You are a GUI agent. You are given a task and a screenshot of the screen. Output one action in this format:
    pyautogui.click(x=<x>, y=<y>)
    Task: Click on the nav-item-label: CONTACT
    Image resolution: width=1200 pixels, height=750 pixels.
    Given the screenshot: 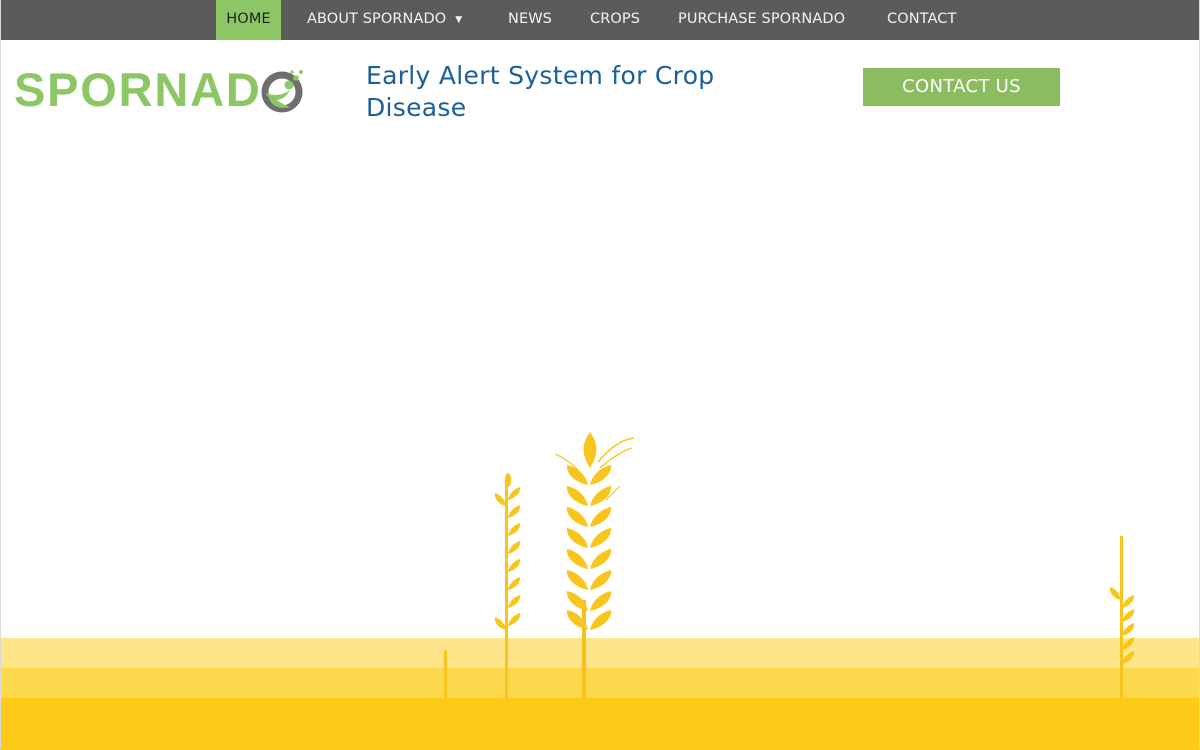 What is the action you would take?
    pyautogui.click(x=922, y=19)
    